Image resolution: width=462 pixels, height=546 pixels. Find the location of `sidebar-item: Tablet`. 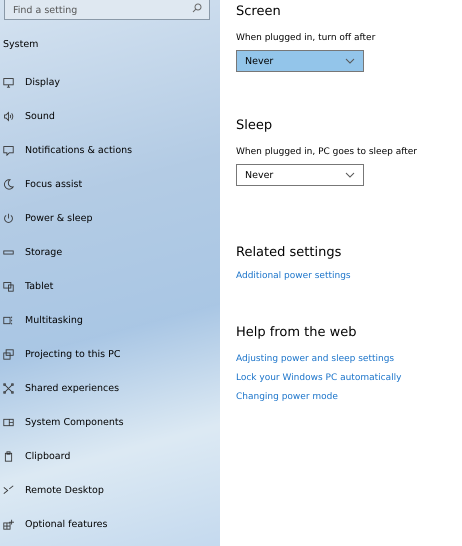

sidebar-item: Tablet is located at coordinates (27, 286).